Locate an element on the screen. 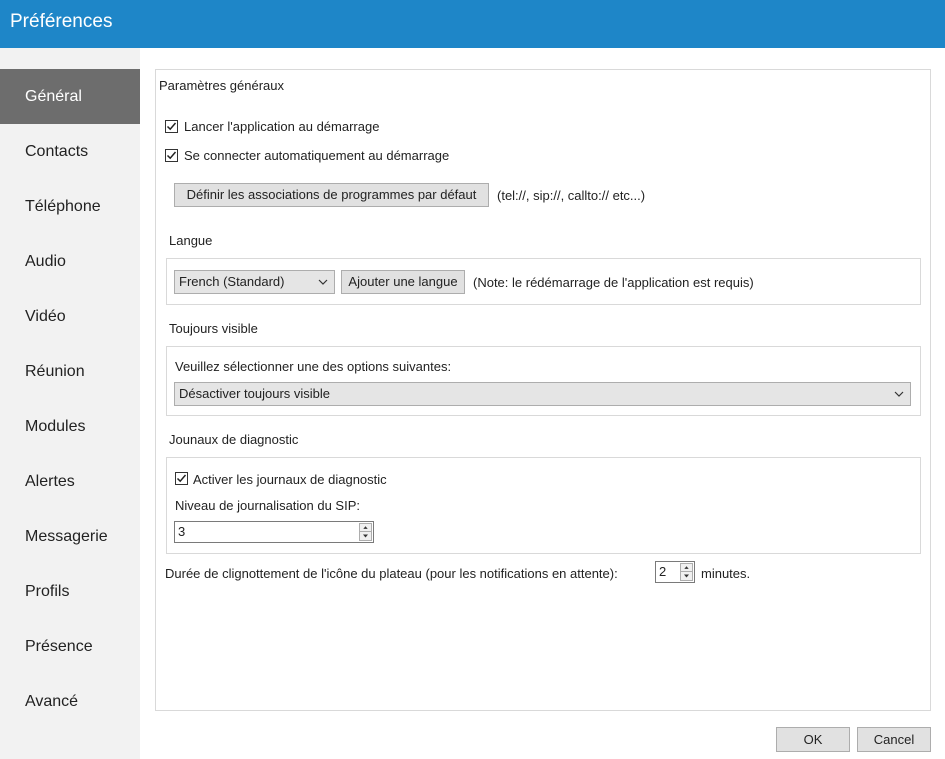 The height and width of the screenshot is (759, 945). window-title: Préférences is located at coordinates (61, 21).